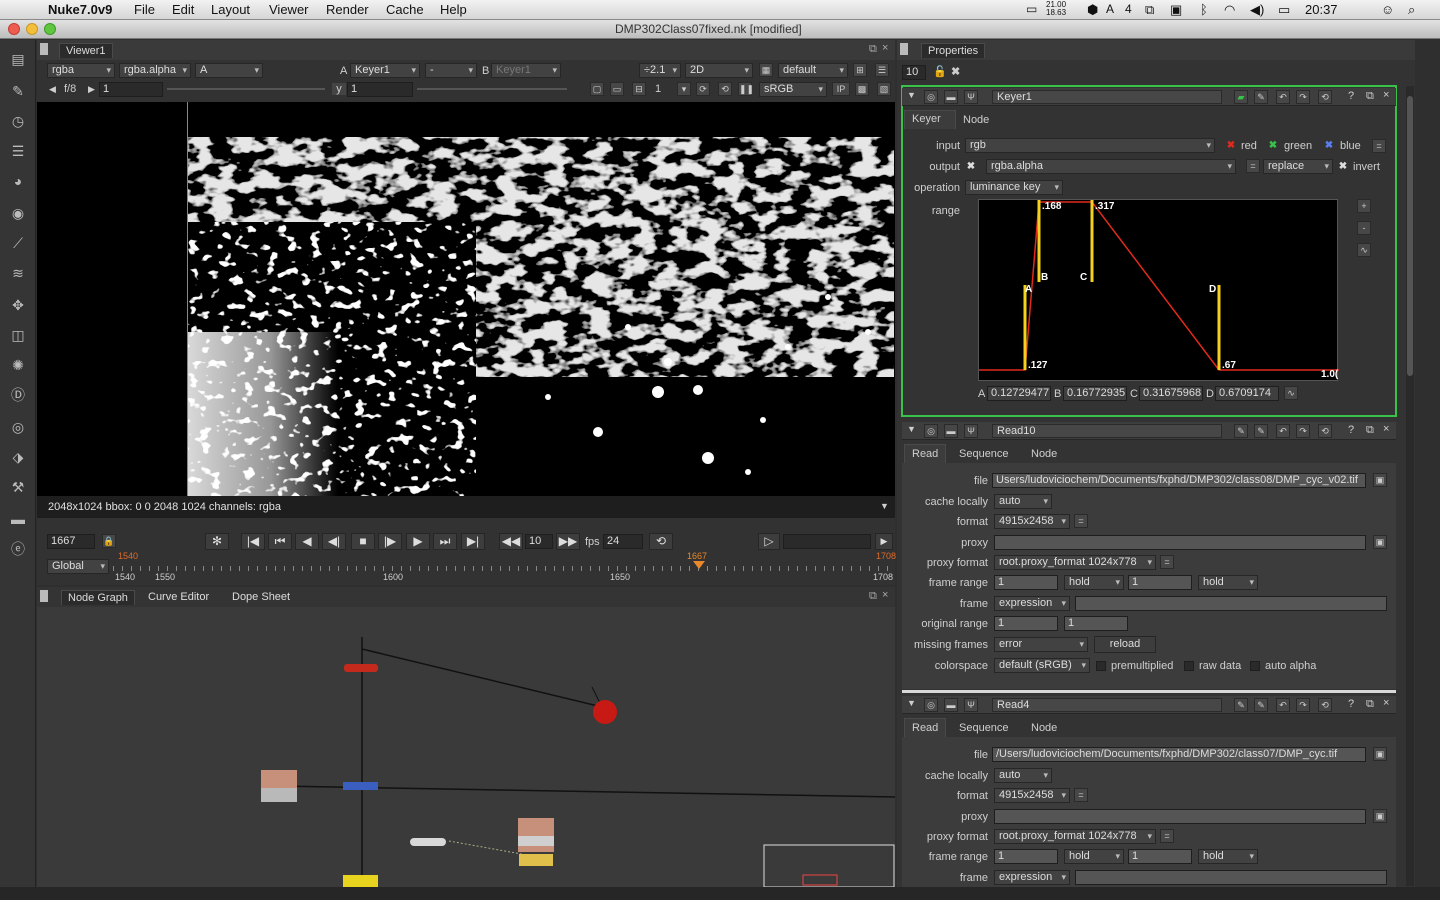 Image resolution: width=1440 pixels, height=900 pixels. I want to click on close-icon: ×, so click(1386, 95).